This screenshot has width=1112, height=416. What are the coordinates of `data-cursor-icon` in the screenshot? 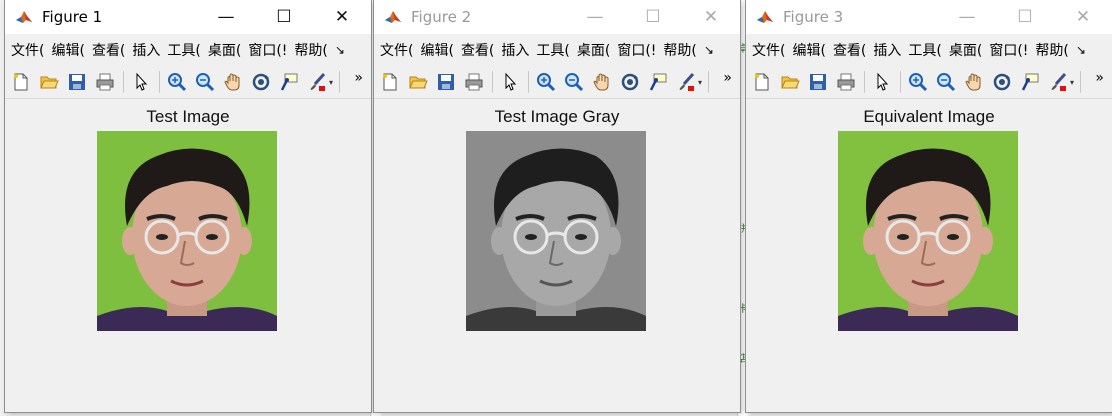 It's located at (658, 82).